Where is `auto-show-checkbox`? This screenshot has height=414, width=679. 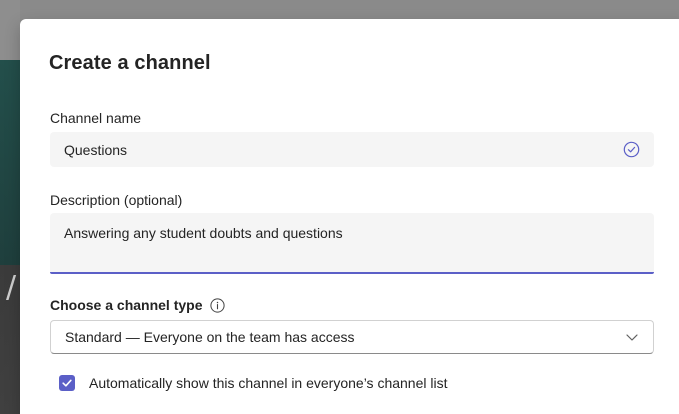 auto-show-checkbox is located at coordinates (67, 383).